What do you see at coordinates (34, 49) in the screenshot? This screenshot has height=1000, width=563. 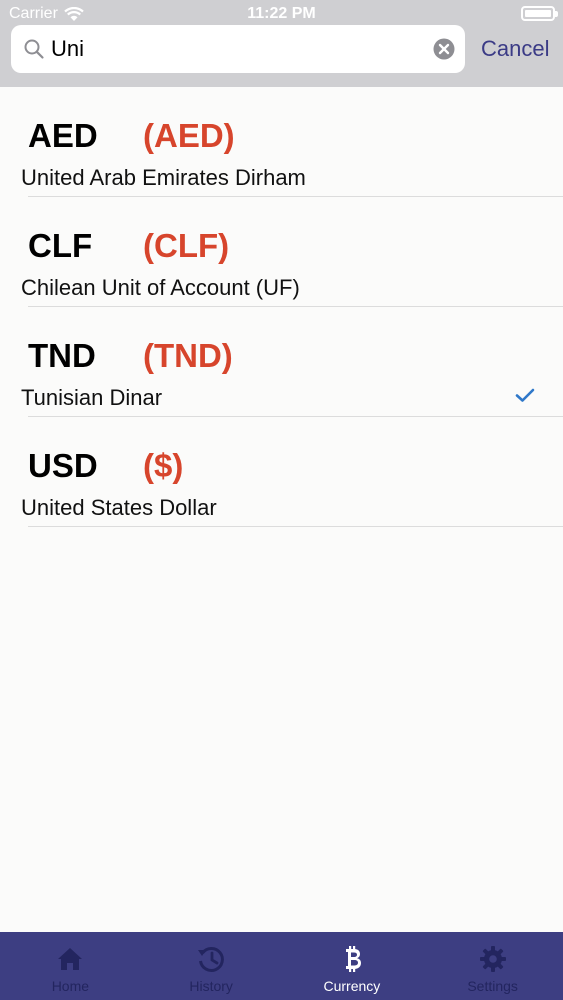 I see `search-icon` at bounding box center [34, 49].